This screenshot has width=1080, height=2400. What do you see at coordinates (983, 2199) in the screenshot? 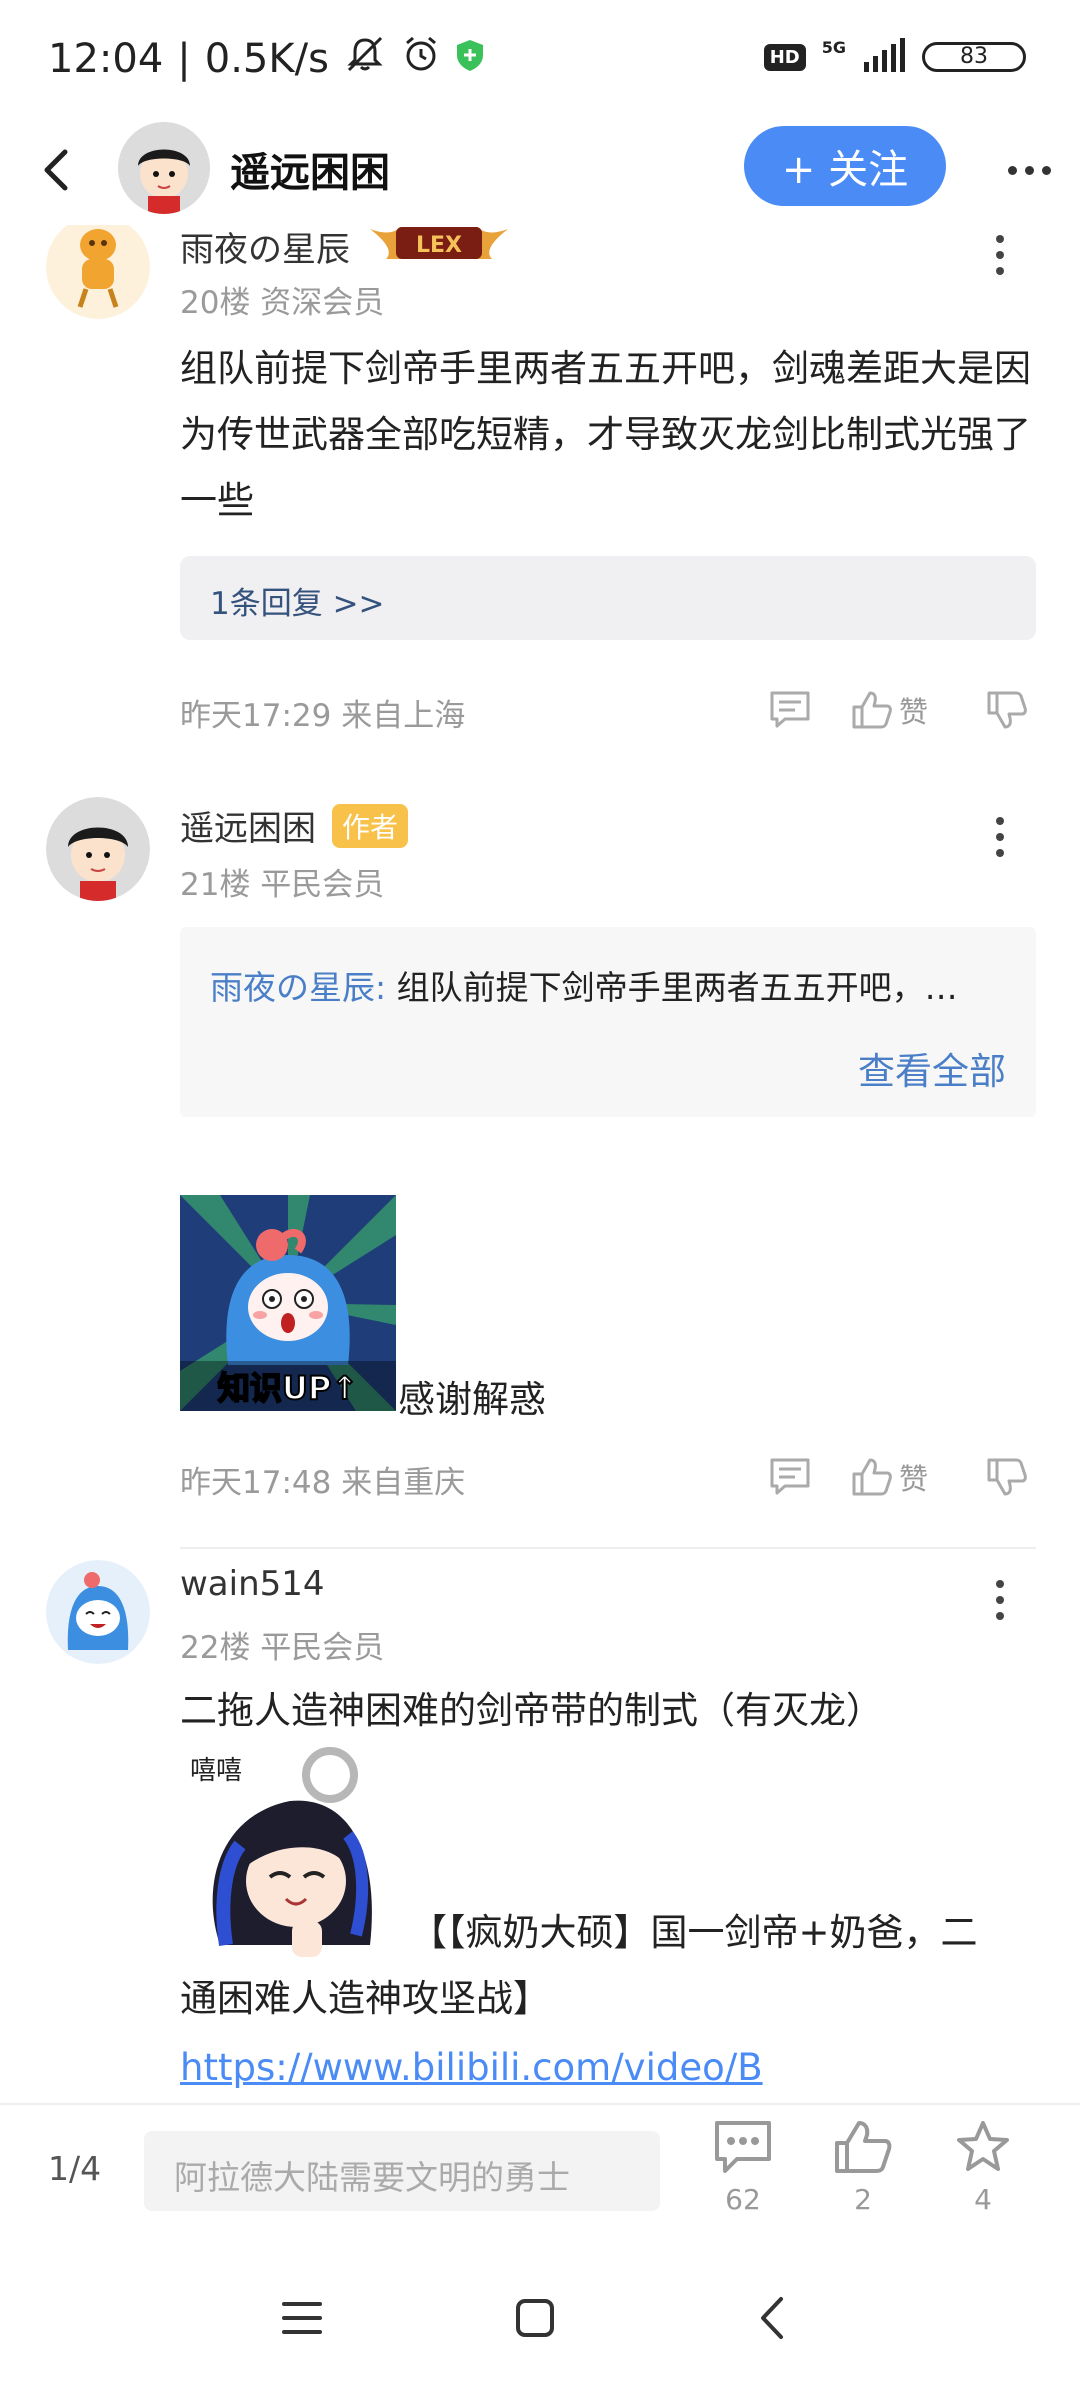
I see `stars-count: 4` at bounding box center [983, 2199].